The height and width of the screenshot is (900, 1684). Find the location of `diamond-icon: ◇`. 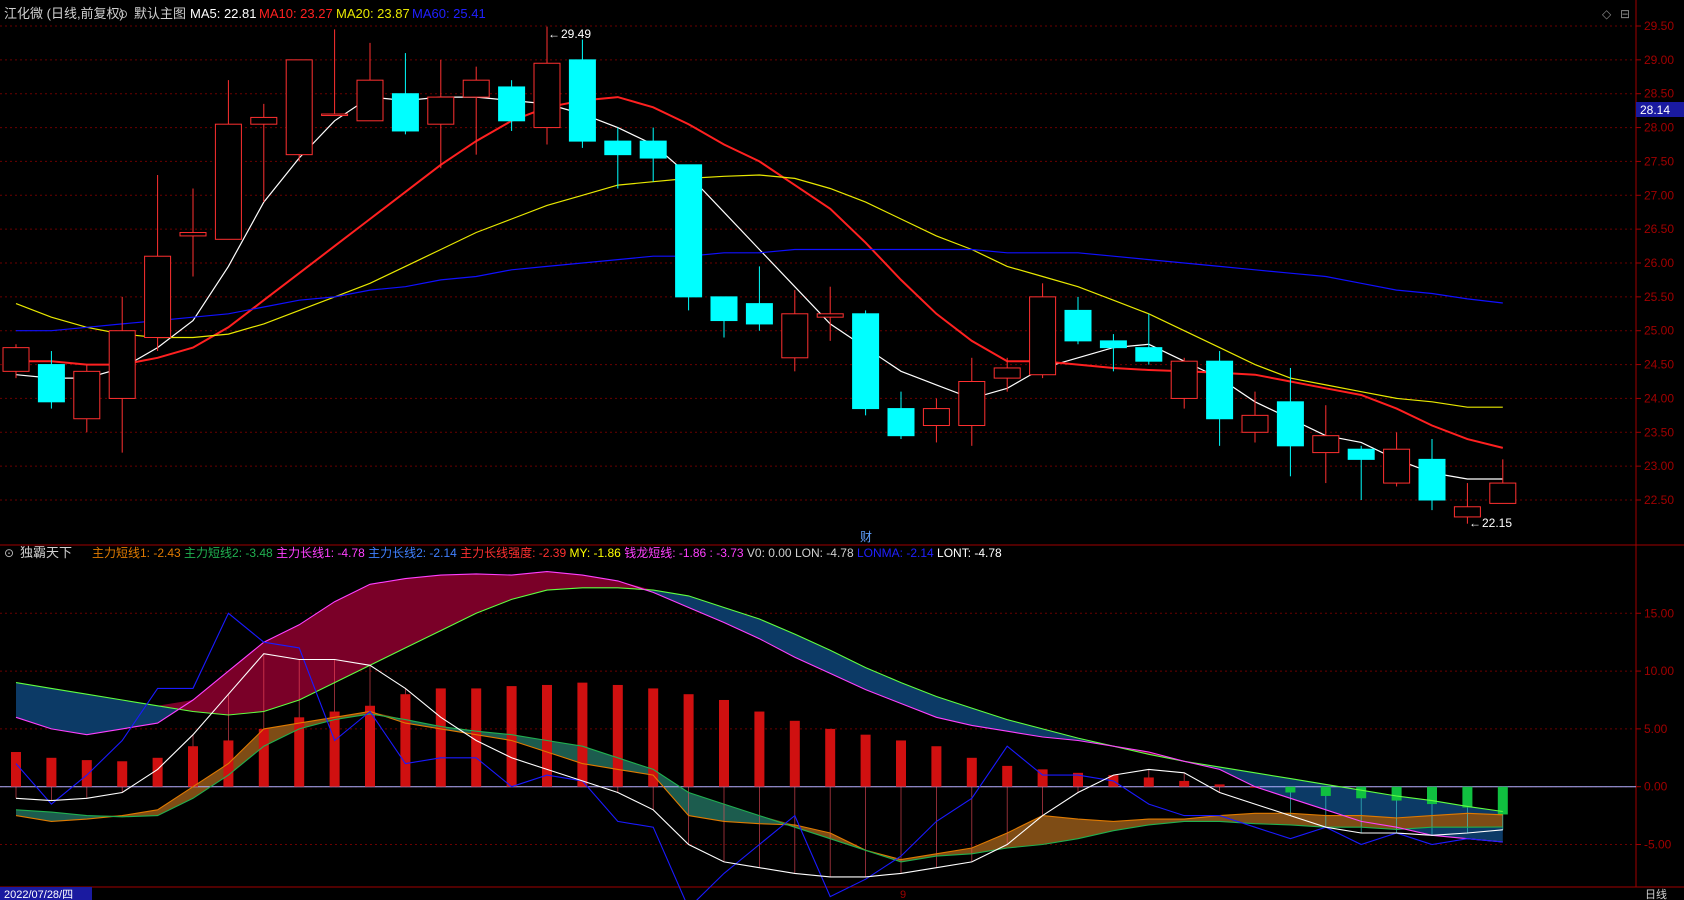

diamond-icon: ◇ is located at coordinates (1607, 14).